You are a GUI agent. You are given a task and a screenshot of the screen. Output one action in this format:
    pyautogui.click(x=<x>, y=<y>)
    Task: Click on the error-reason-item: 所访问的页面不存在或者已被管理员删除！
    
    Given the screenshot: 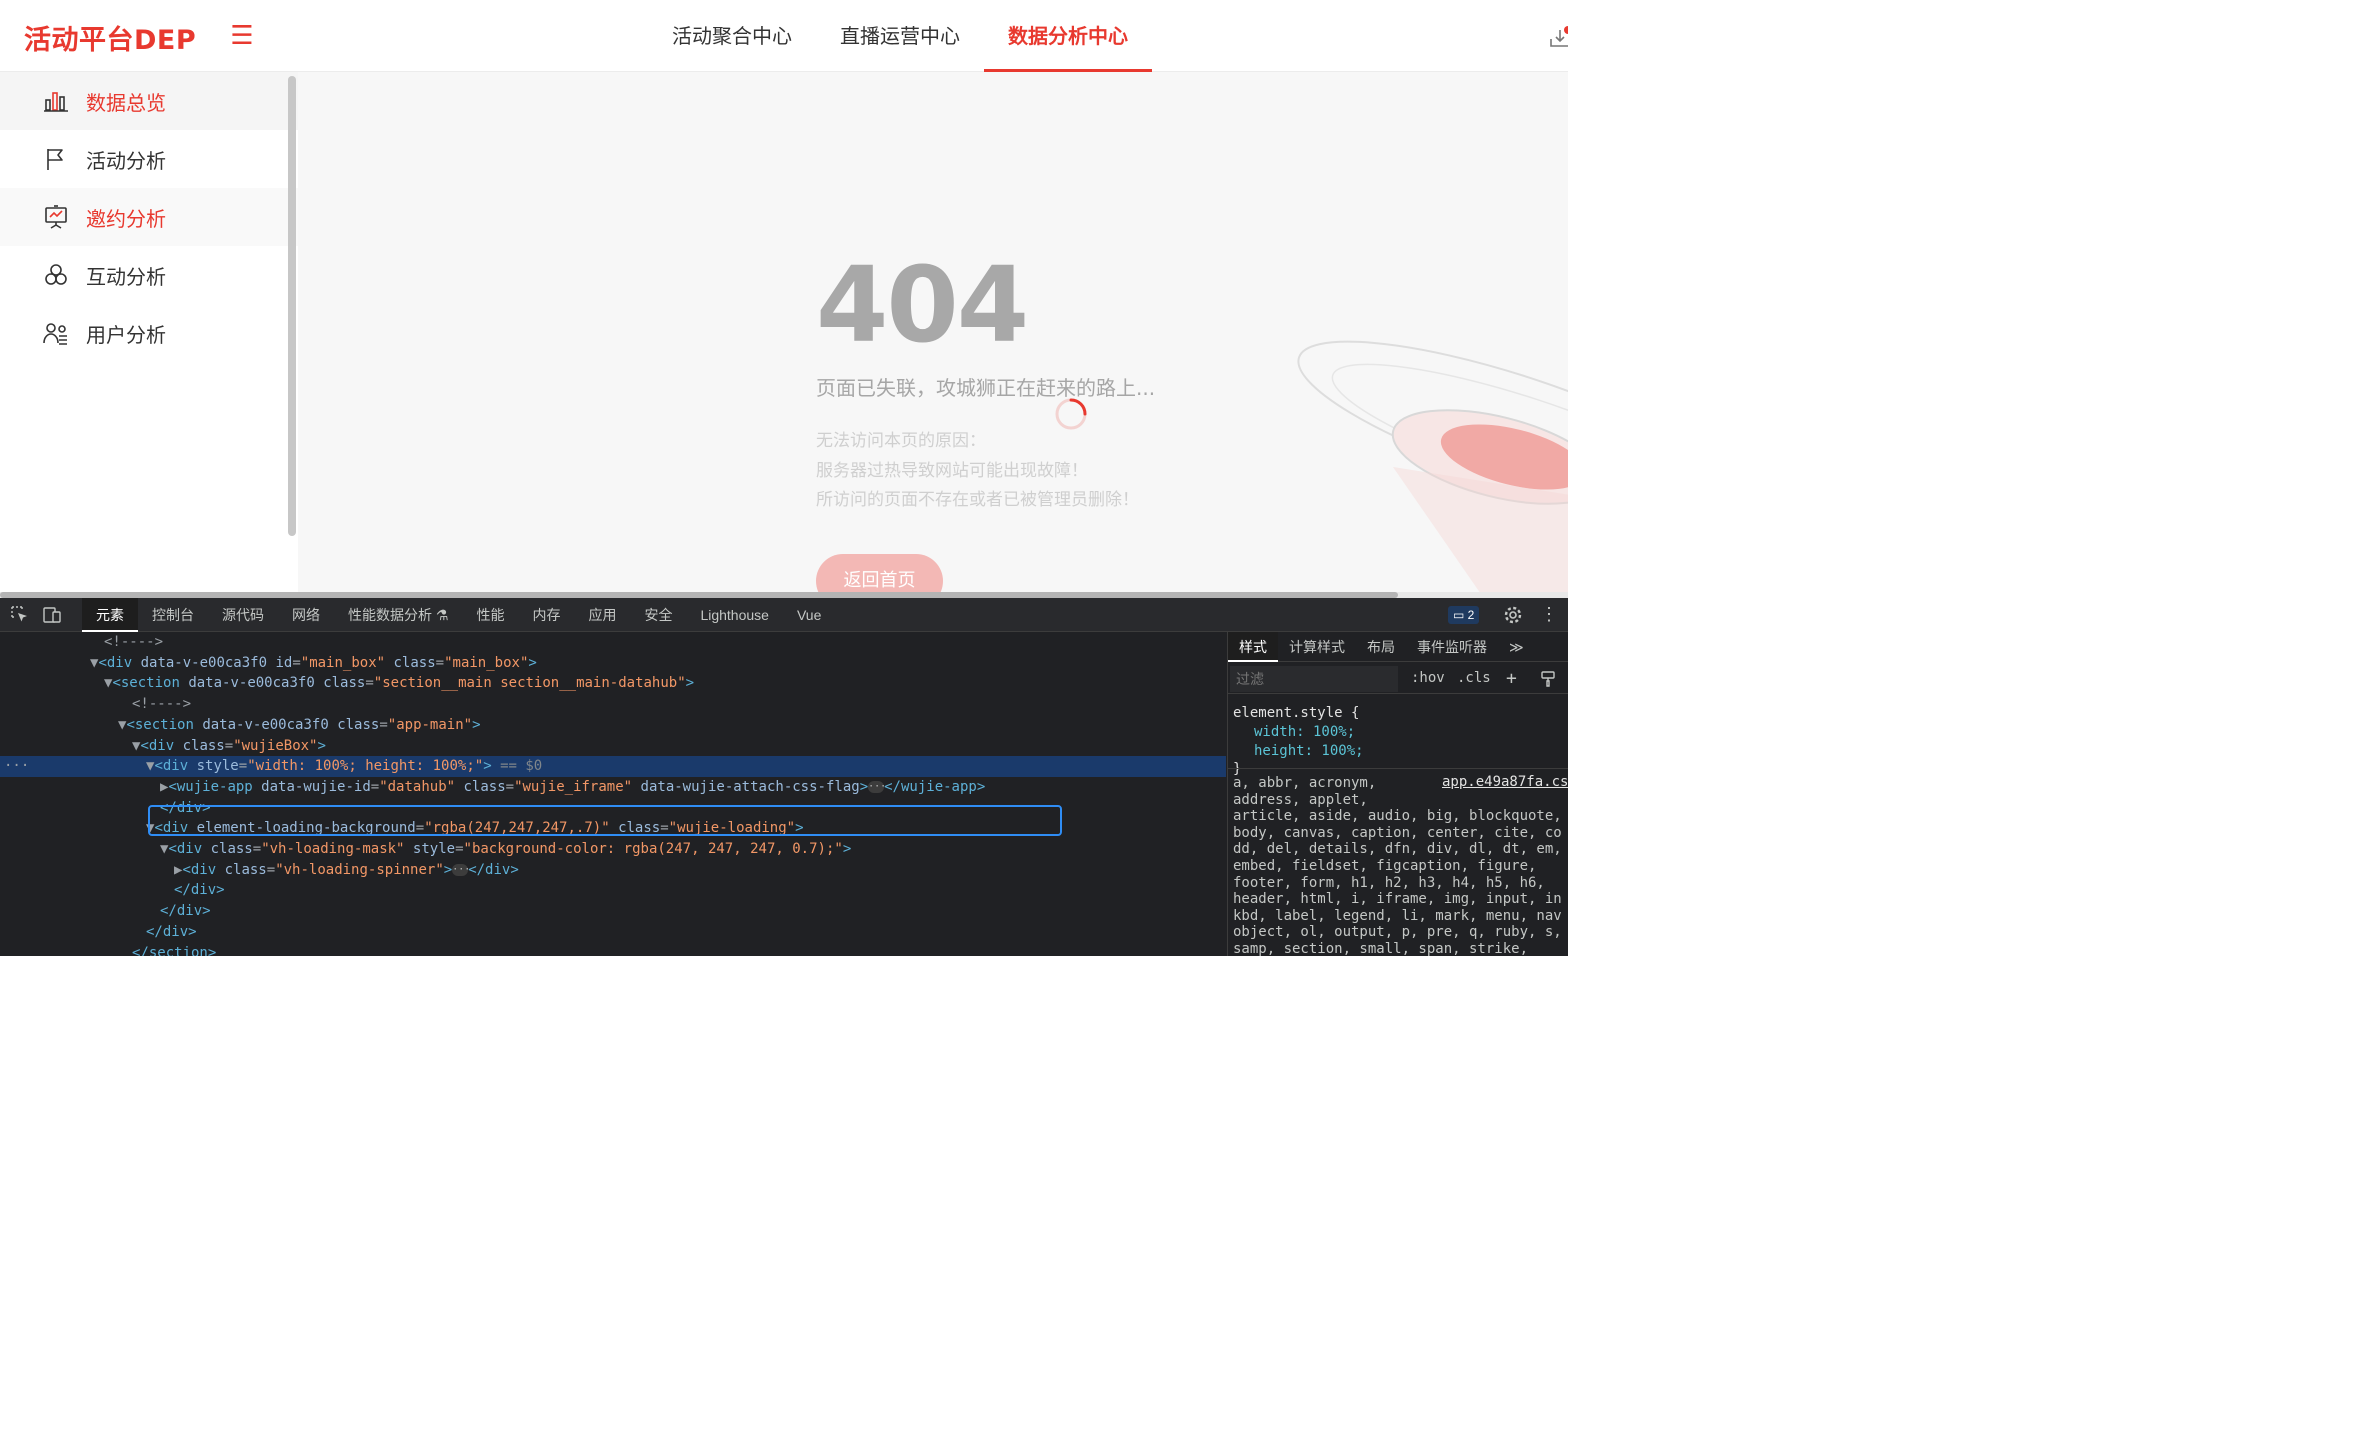 What is the action you would take?
    pyautogui.click(x=977, y=500)
    